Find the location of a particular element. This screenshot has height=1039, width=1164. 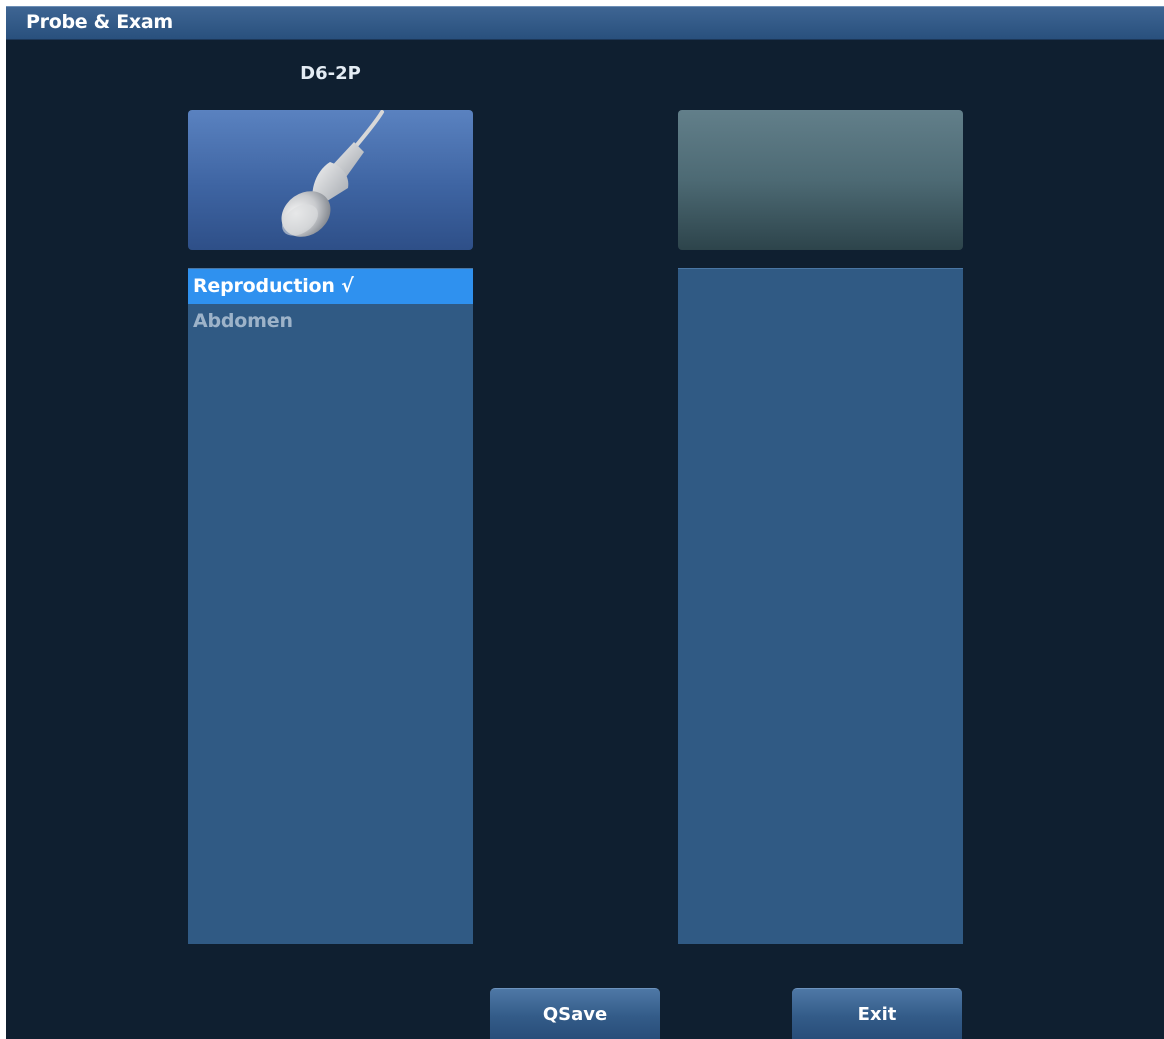

window-title: Probe & Exam is located at coordinates (99, 22).